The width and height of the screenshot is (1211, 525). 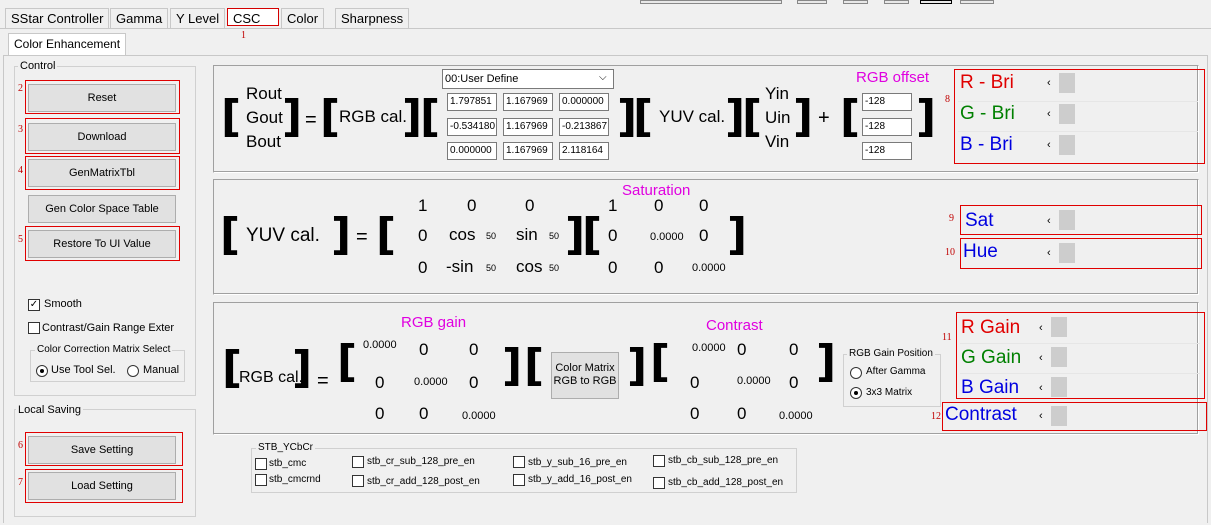 What do you see at coordinates (856, 393) in the screenshot?
I see `3x3-matrix-radio` at bounding box center [856, 393].